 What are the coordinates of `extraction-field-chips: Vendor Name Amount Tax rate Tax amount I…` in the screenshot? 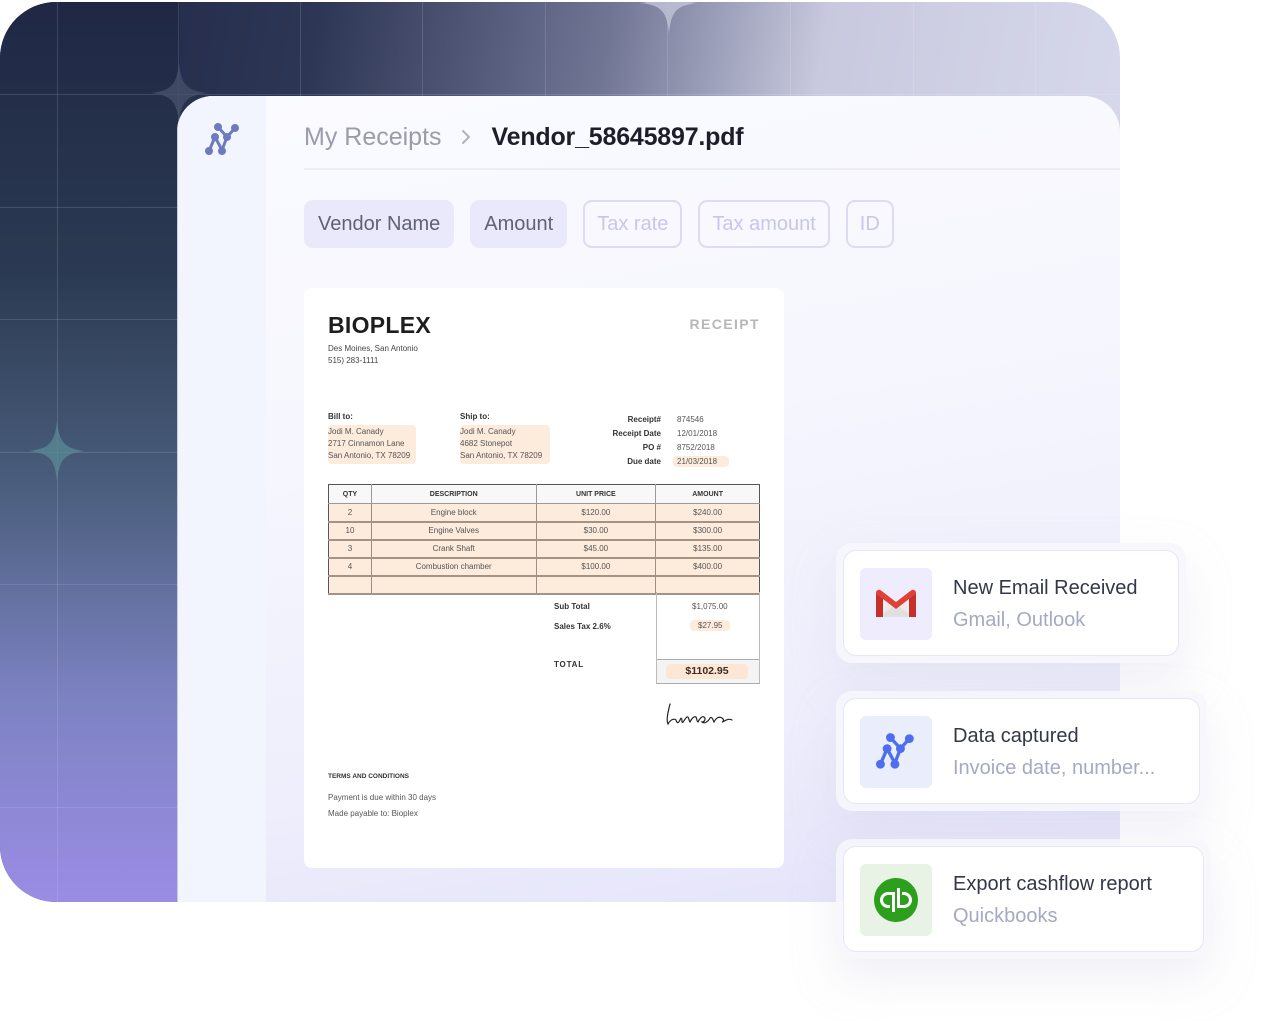 It's located at (599, 224).